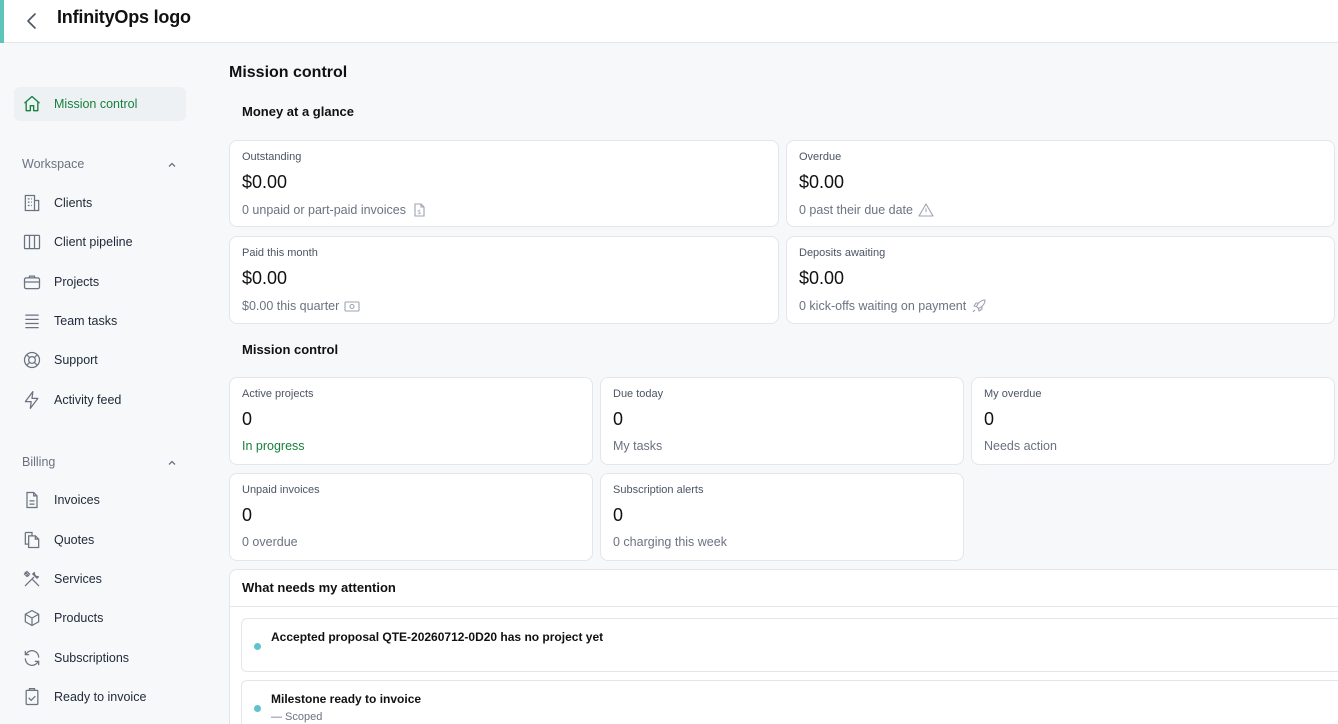 This screenshot has height=724, width=1338. I want to click on sidebar-item-clients: Clients, so click(100, 203).